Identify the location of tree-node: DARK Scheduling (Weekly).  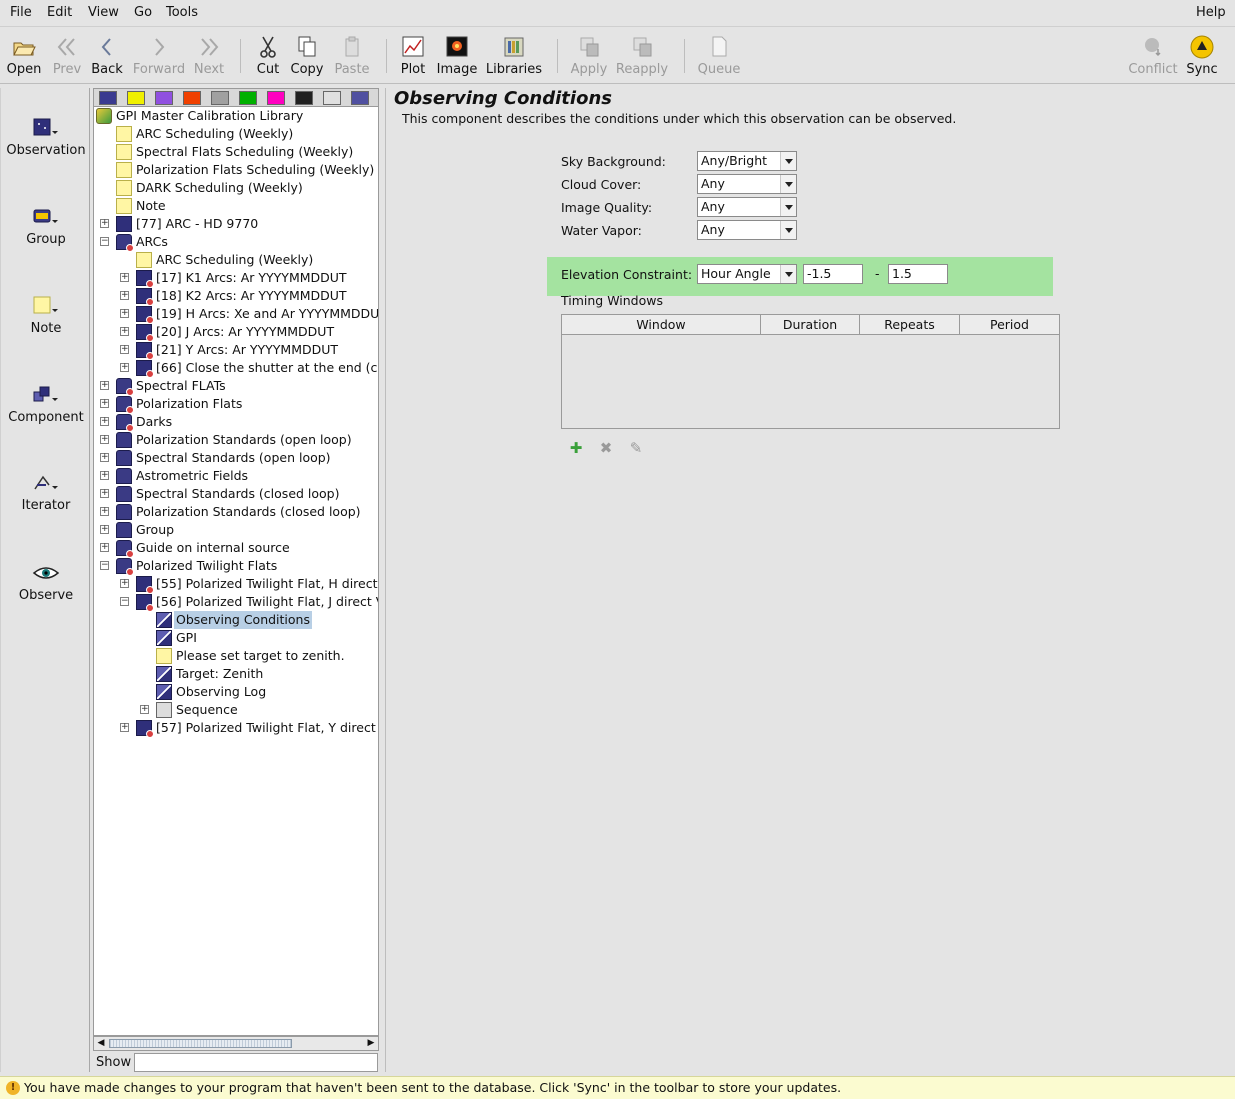
(236, 188).